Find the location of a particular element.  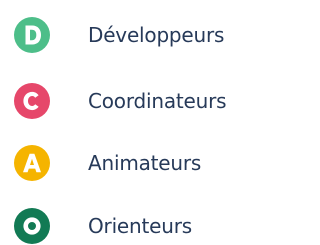

letter-a-badge-icon is located at coordinates (32, 163).